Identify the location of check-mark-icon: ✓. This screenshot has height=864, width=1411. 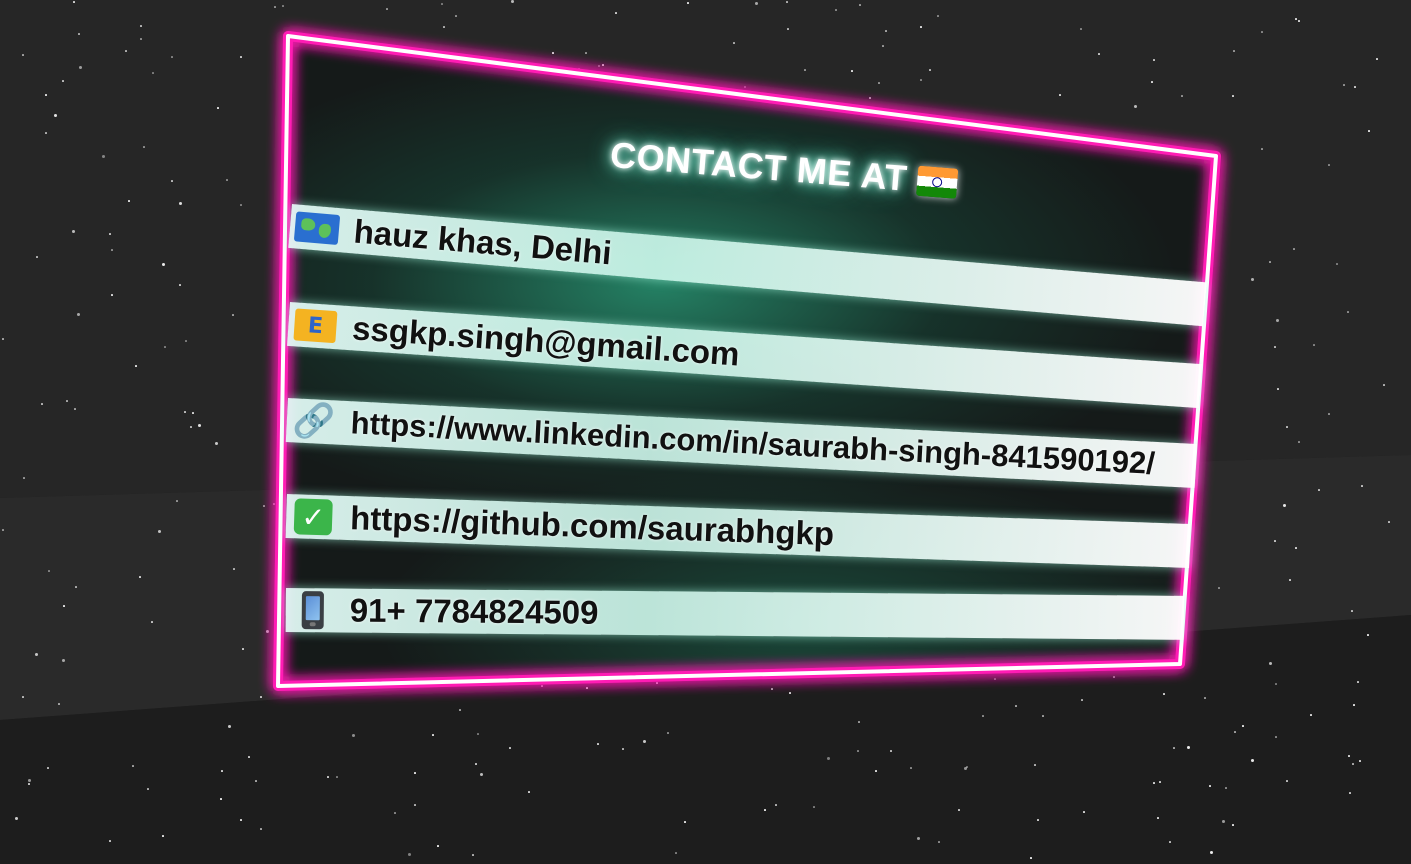
(313, 517).